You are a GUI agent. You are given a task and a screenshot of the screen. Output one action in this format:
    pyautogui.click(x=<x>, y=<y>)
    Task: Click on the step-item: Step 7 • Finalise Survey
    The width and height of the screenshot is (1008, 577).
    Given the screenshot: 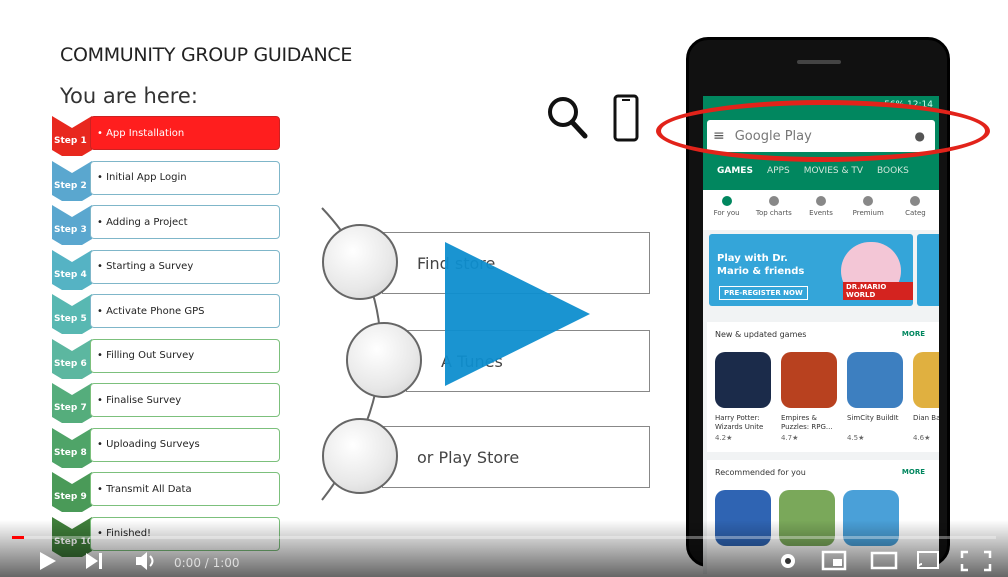 What is the action you would take?
    pyautogui.click(x=168, y=403)
    